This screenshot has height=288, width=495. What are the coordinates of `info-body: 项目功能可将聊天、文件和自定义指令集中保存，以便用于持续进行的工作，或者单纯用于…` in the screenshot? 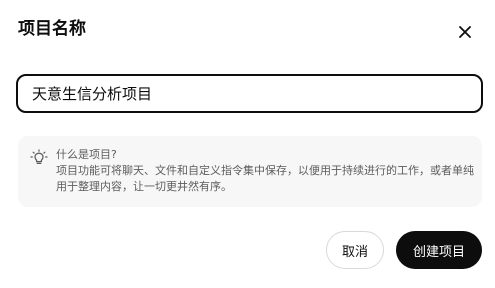 It's located at (265, 178).